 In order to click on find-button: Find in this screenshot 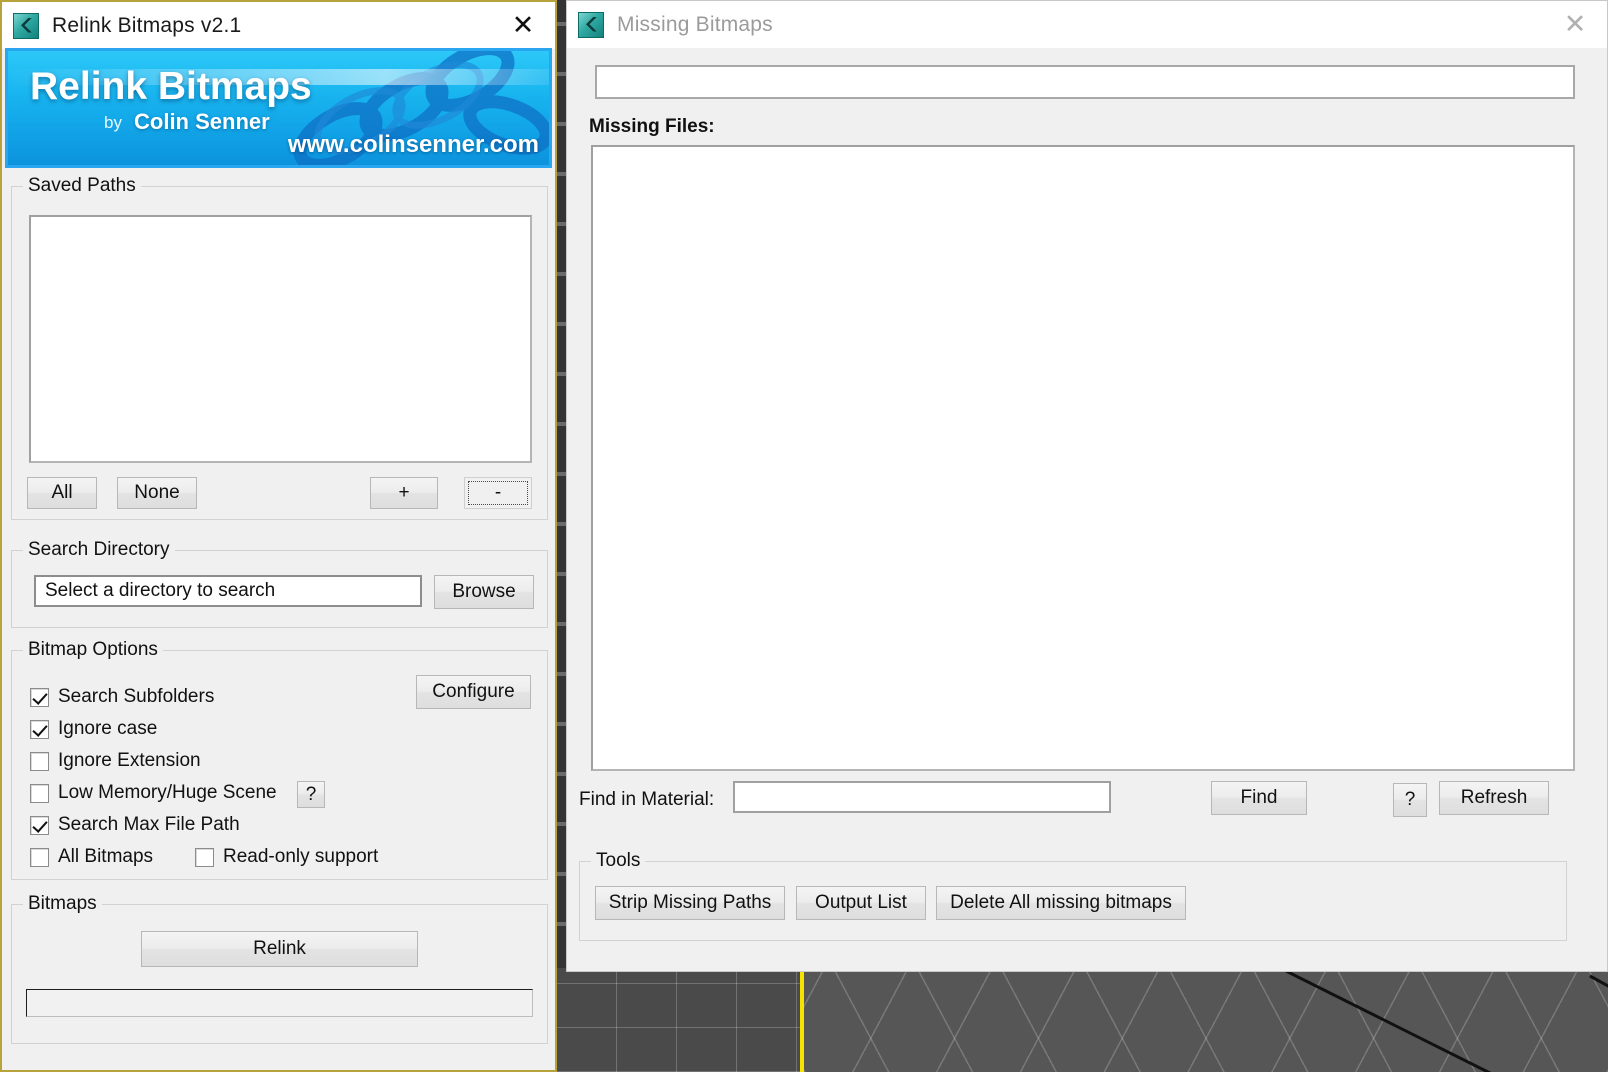, I will do `click(1259, 798)`.